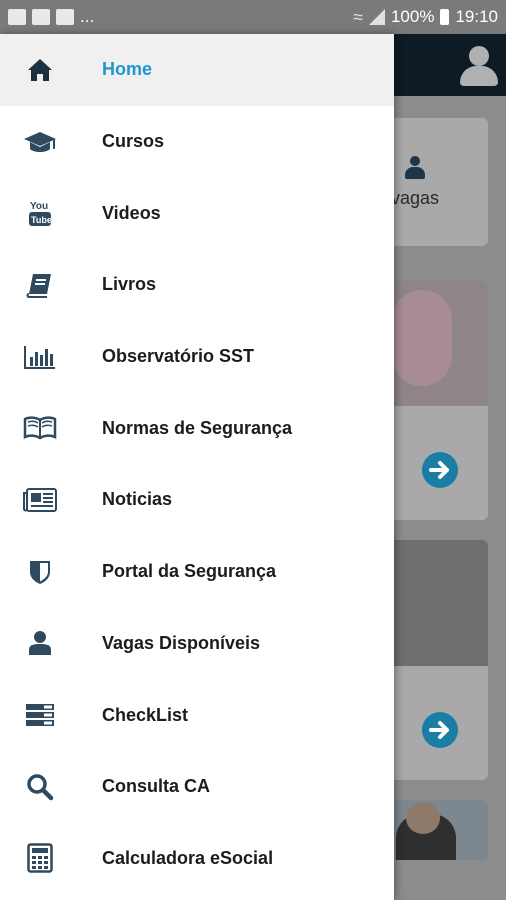  What do you see at coordinates (127, 69) in the screenshot?
I see `menu-item-label: Home` at bounding box center [127, 69].